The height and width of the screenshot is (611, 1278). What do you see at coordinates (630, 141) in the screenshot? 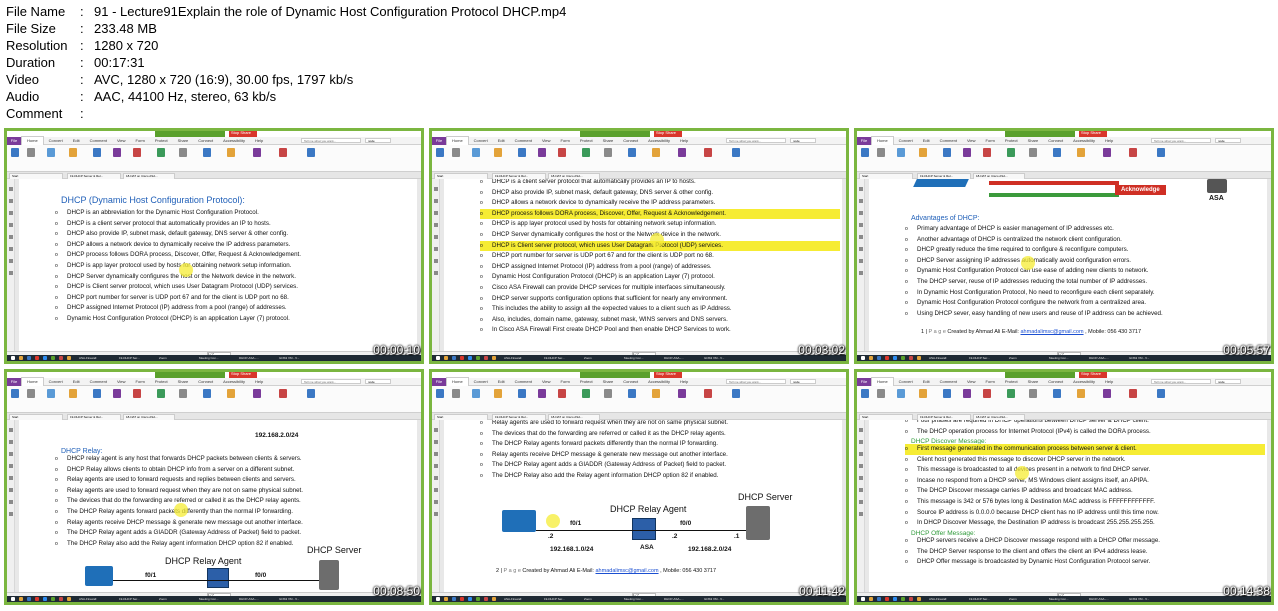
I see `menu-connect: Connect` at bounding box center [630, 141].